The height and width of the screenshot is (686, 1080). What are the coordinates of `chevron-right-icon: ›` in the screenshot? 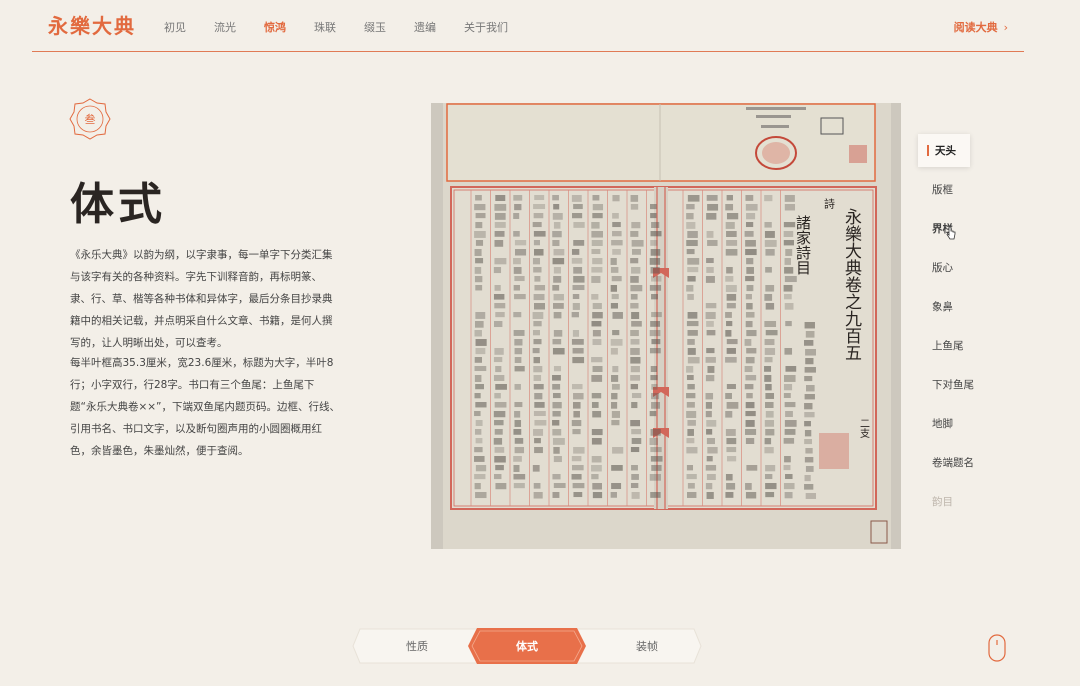 It's located at (1005, 27).